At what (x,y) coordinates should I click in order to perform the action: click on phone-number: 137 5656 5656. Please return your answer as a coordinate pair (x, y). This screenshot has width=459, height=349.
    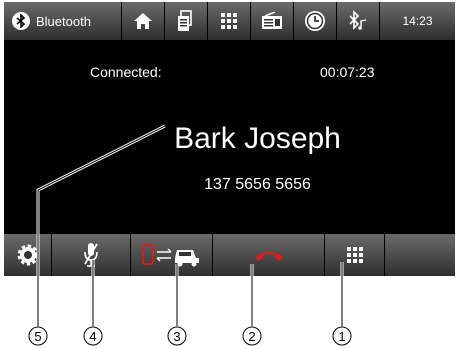
    Looking at the image, I should click on (257, 184).